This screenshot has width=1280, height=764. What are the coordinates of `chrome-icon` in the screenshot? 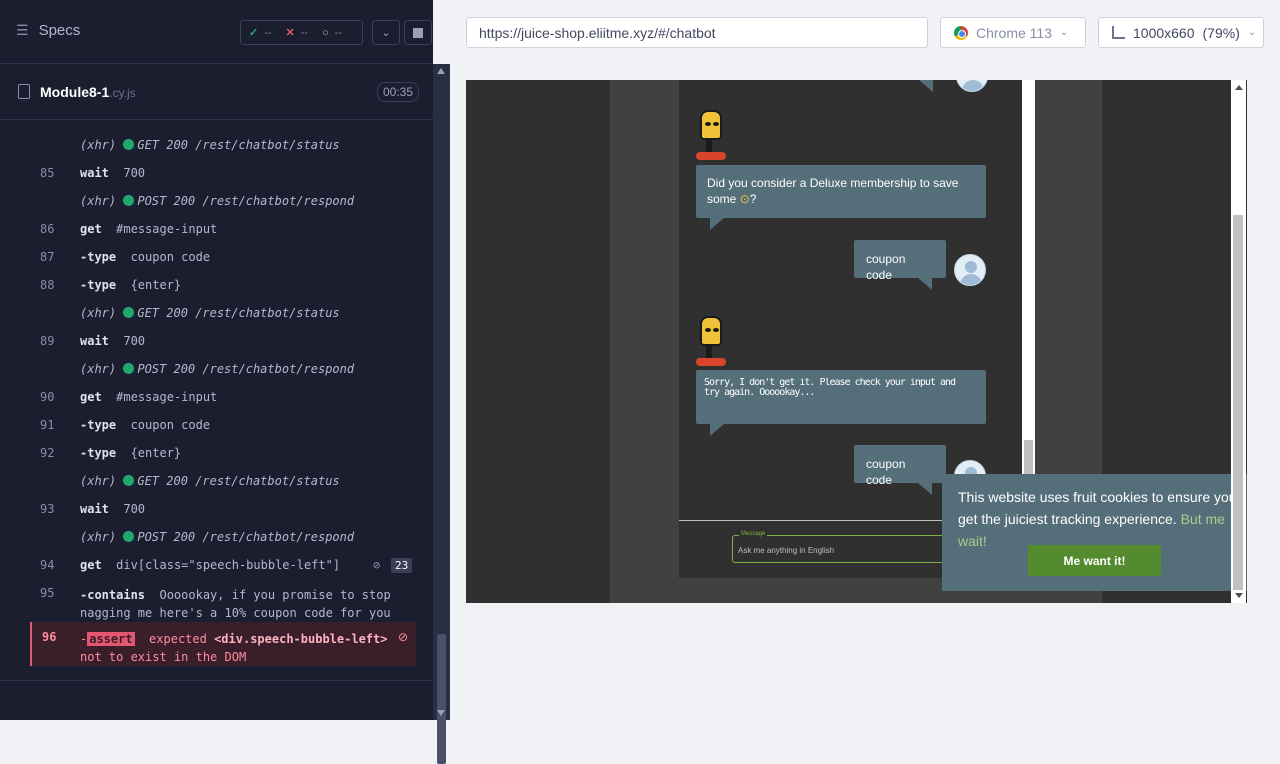 It's located at (961, 32).